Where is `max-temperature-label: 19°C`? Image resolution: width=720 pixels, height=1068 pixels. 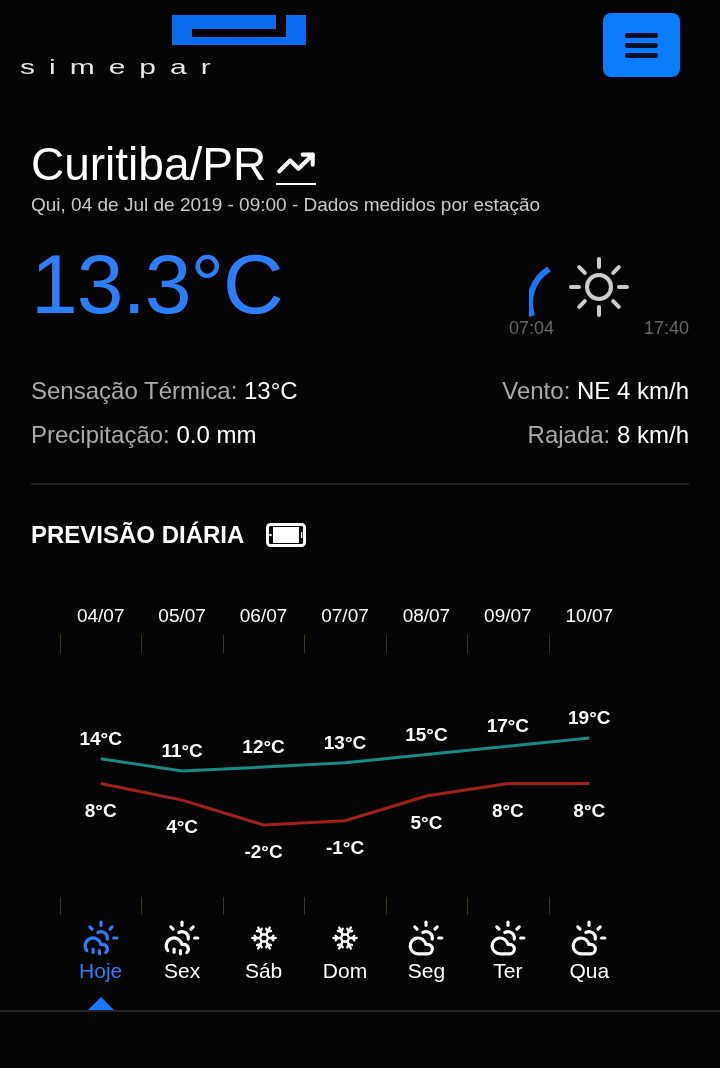 max-temperature-label: 19°C is located at coordinates (589, 717).